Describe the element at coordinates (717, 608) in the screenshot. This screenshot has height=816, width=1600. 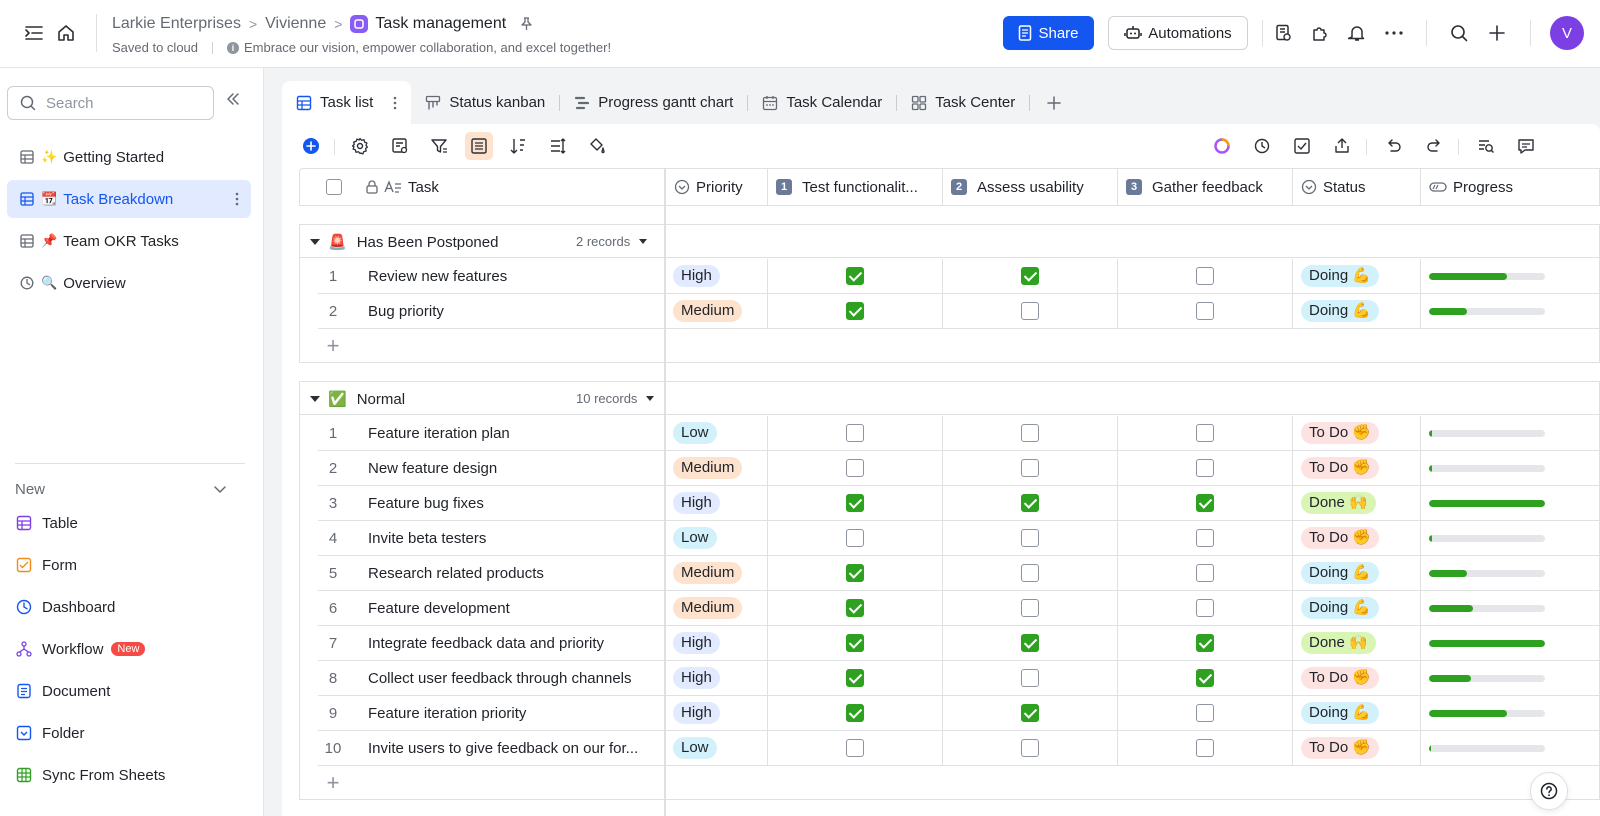
I see `priority-cell: Medium` at that location.